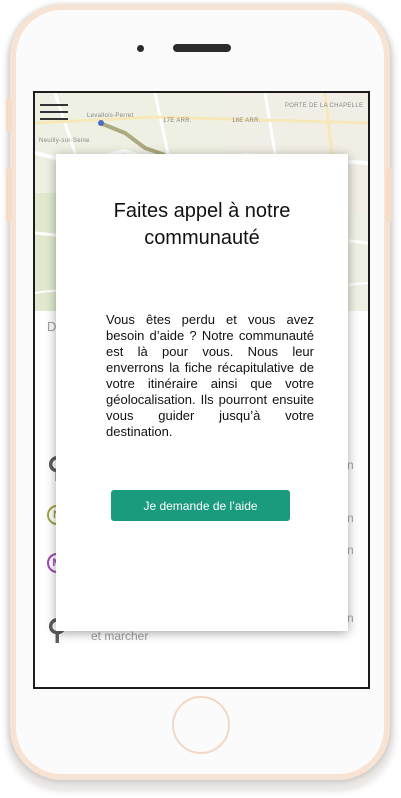 The image size is (401, 798). Describe the element at coordinates (140, 48) in the screenshot. I see `front-camera` at that location.